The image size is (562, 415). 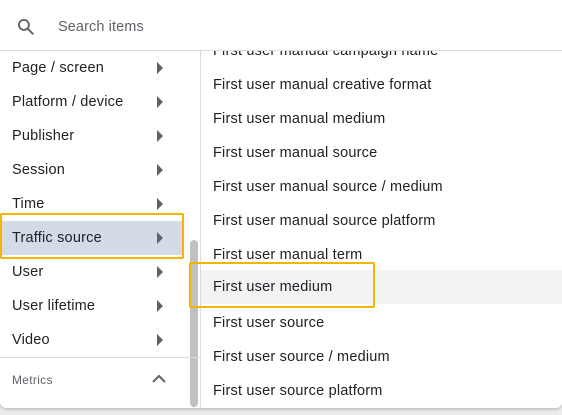 I want to click on search-input, so click(x=298, y=27).